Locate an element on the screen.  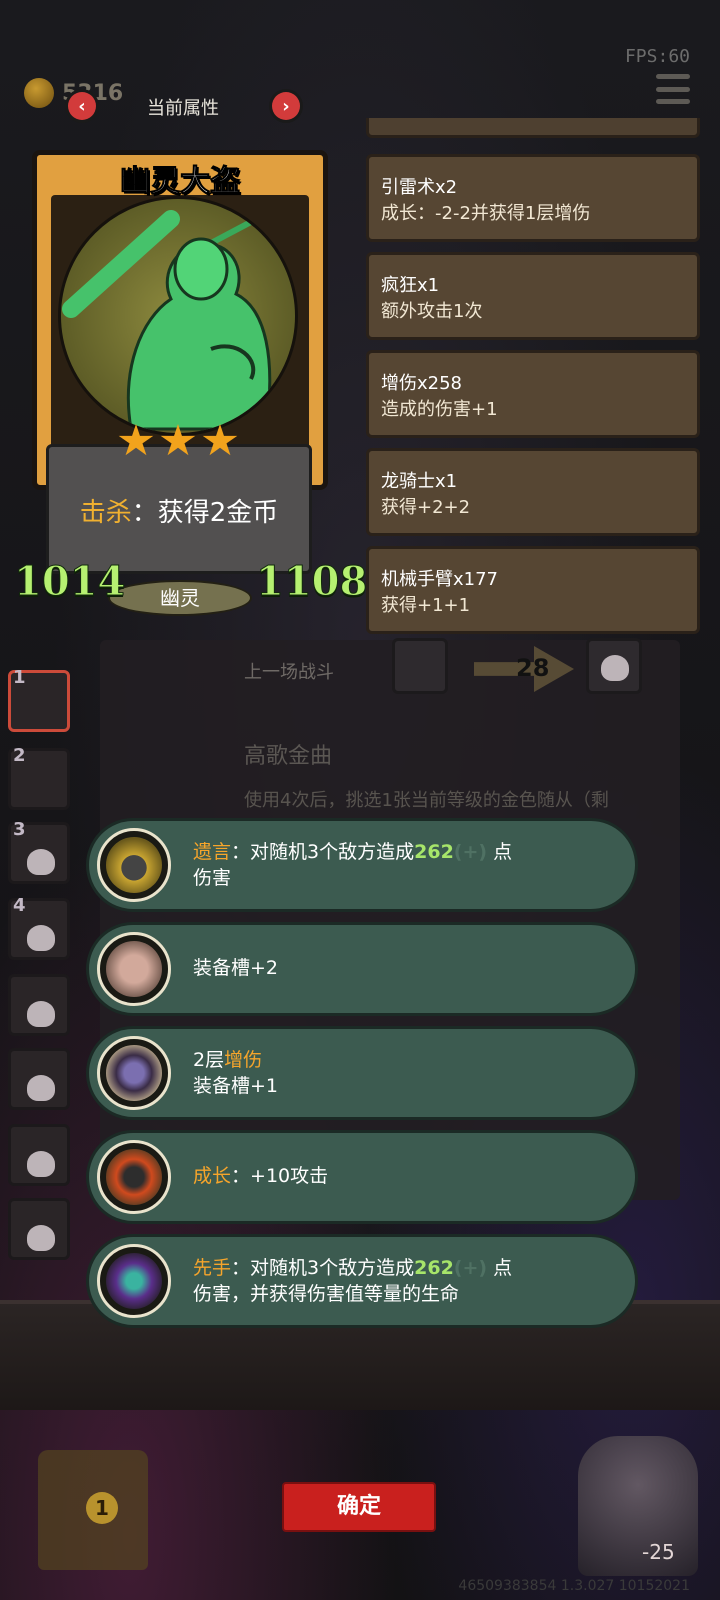
buff-item: 疯狂x1 额外攻击1次 is located at coordinates (533, 296).